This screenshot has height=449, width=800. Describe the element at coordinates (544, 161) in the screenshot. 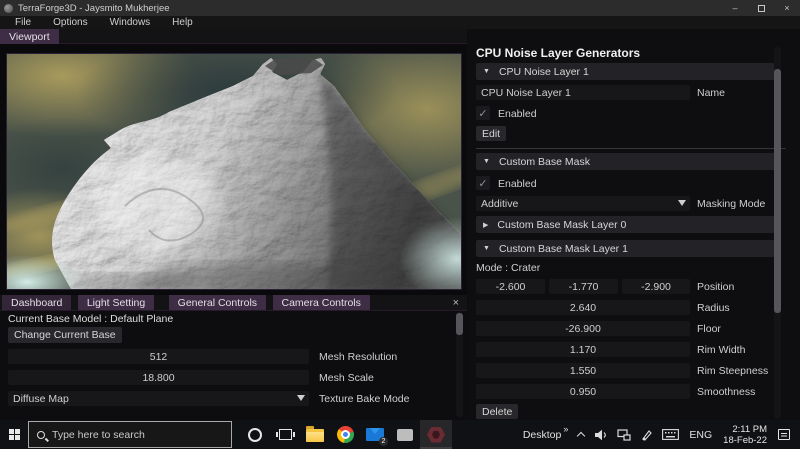

I see `collapsible-label: Custom Base Mask` at that location.